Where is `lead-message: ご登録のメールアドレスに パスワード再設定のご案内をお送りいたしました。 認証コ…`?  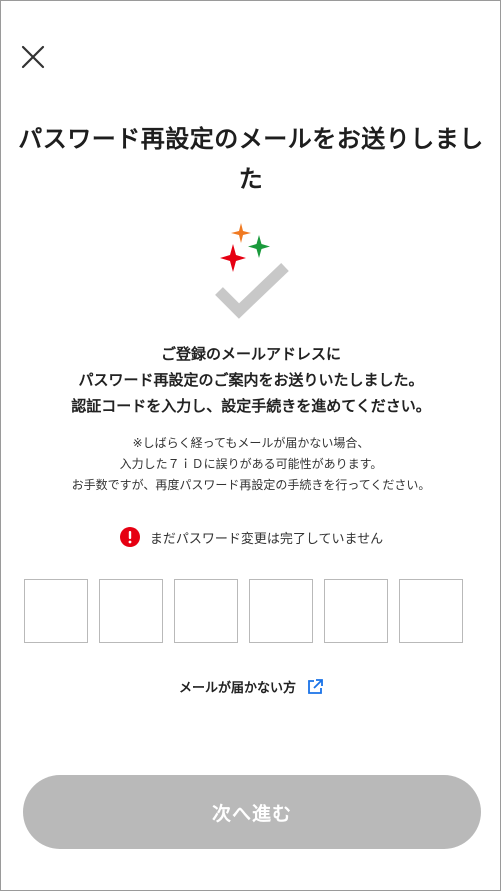
lead-message: ご登録のメールアドレスに パスワード再設定のご案内をお送りいたしました。 認証コ… is located at coordinates (251, 380).